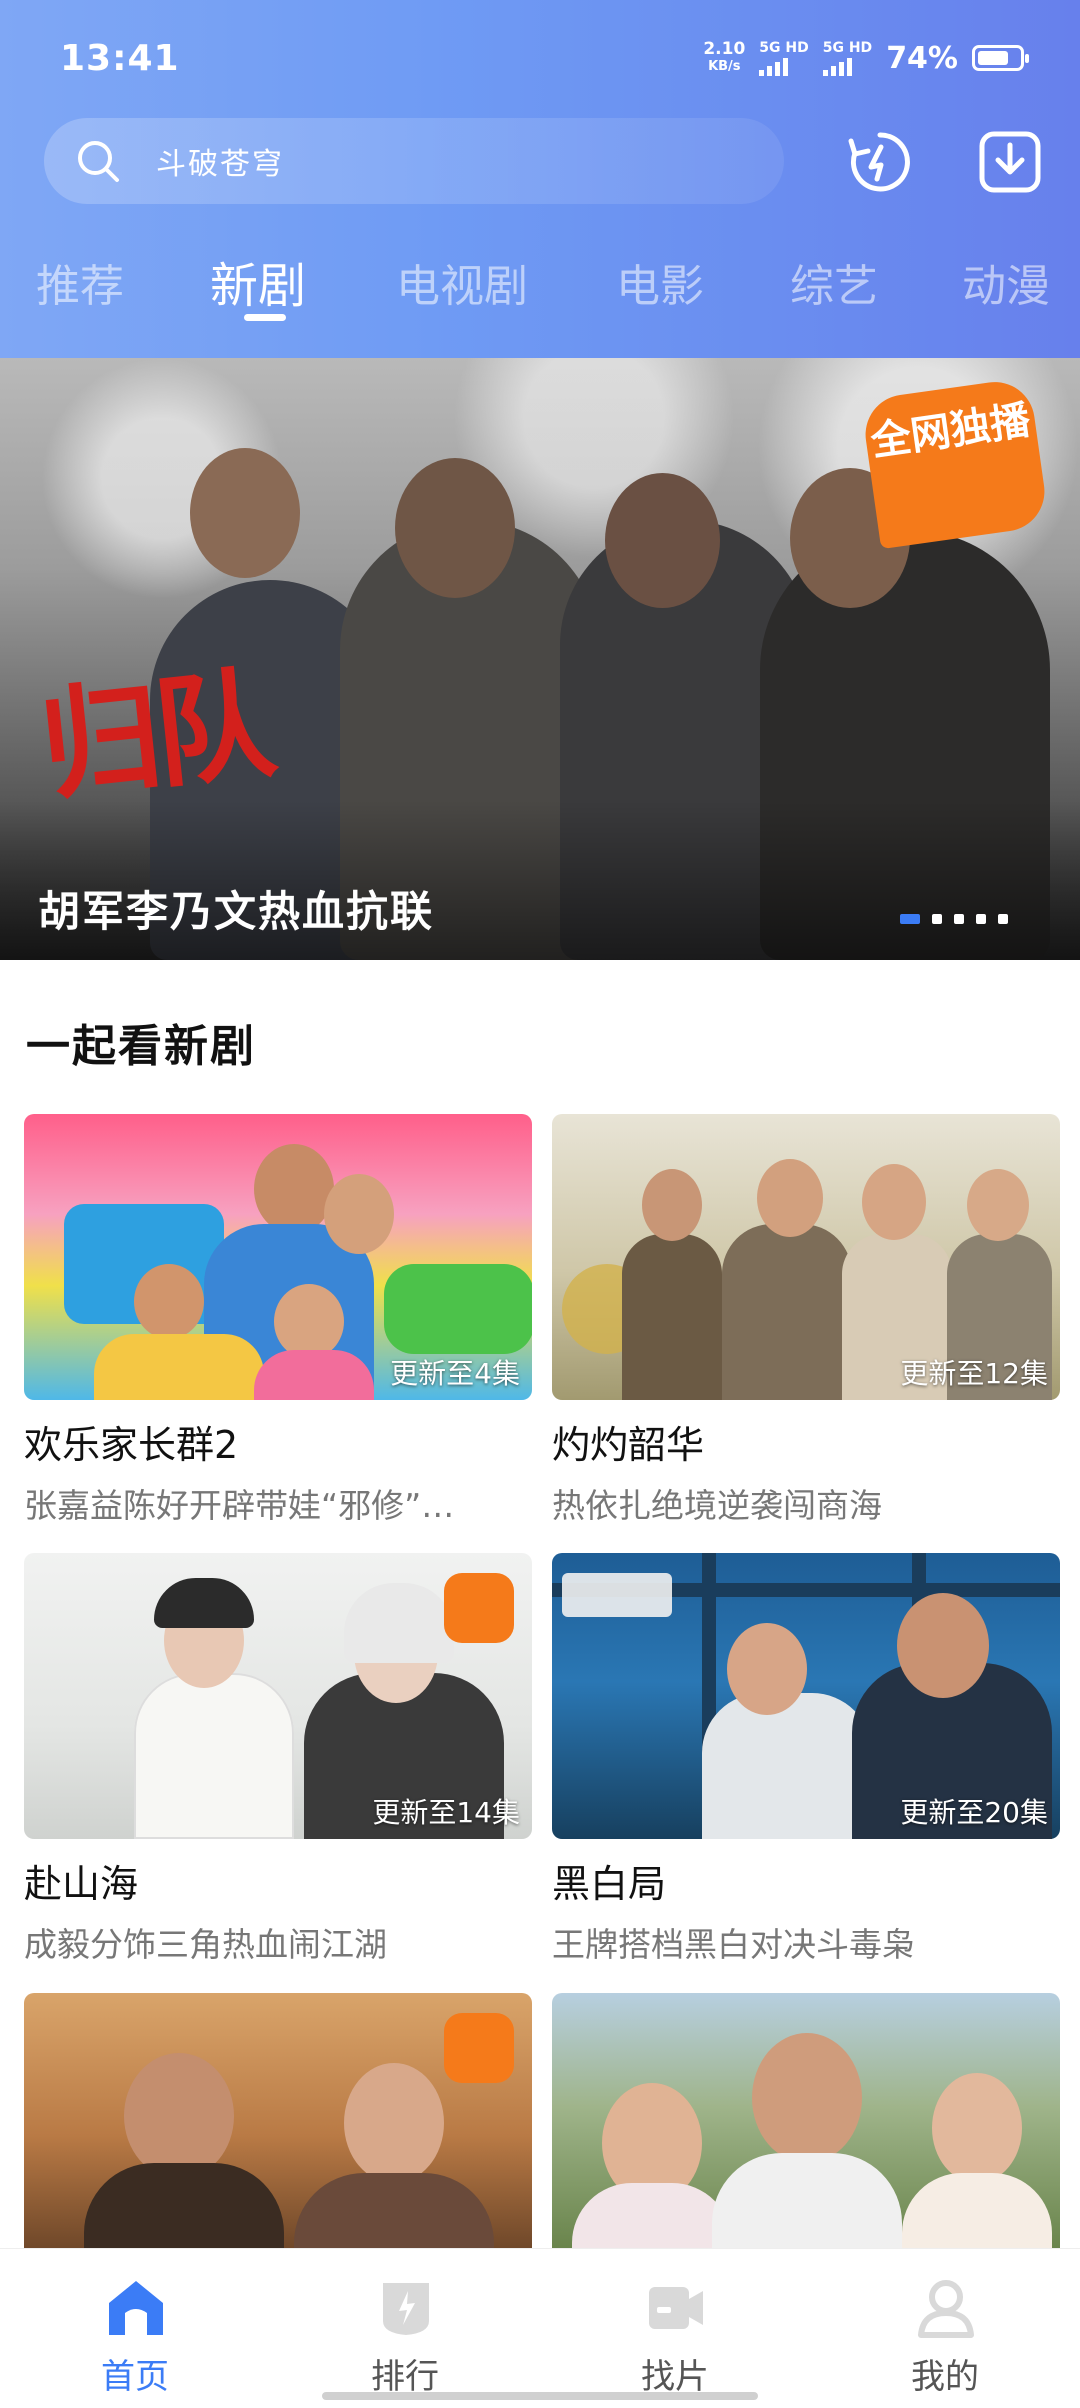 This screenshot has width=1080, height=2408. What do you see at coordinates (974, 1812) in the screenshot?
I see `episode-badge: 更新至20集` at bounding box center [974, 1812].